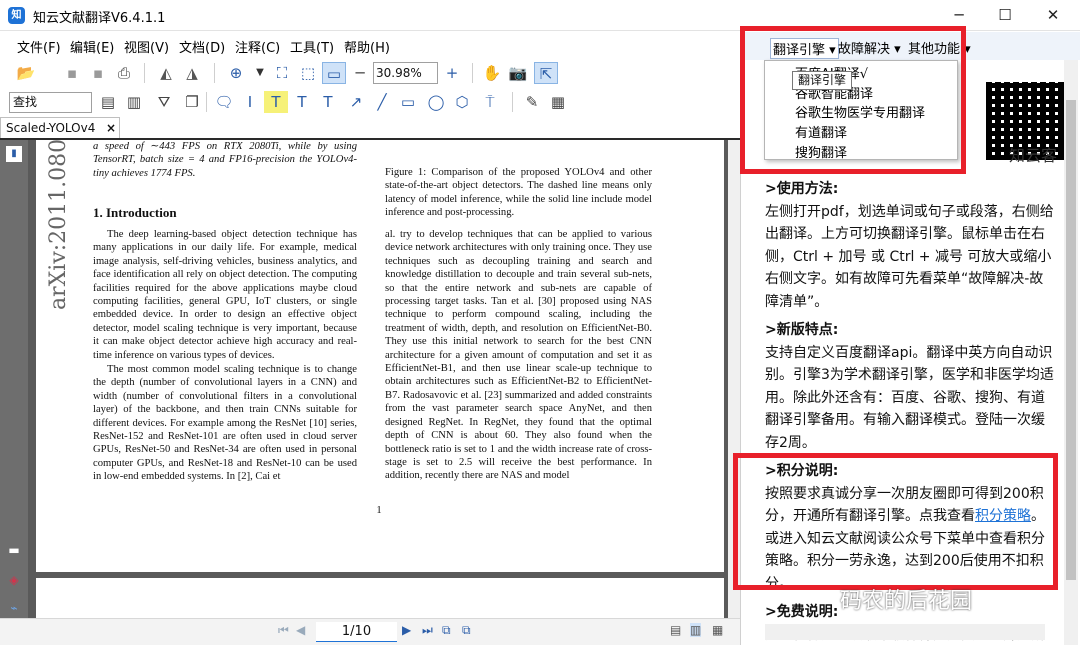 This screenshot has height=645, width=1080. What do you see at coordinates (276, 102) in the screenshot?
I see `highlight-icon: T` at bounding box center [276, 102].